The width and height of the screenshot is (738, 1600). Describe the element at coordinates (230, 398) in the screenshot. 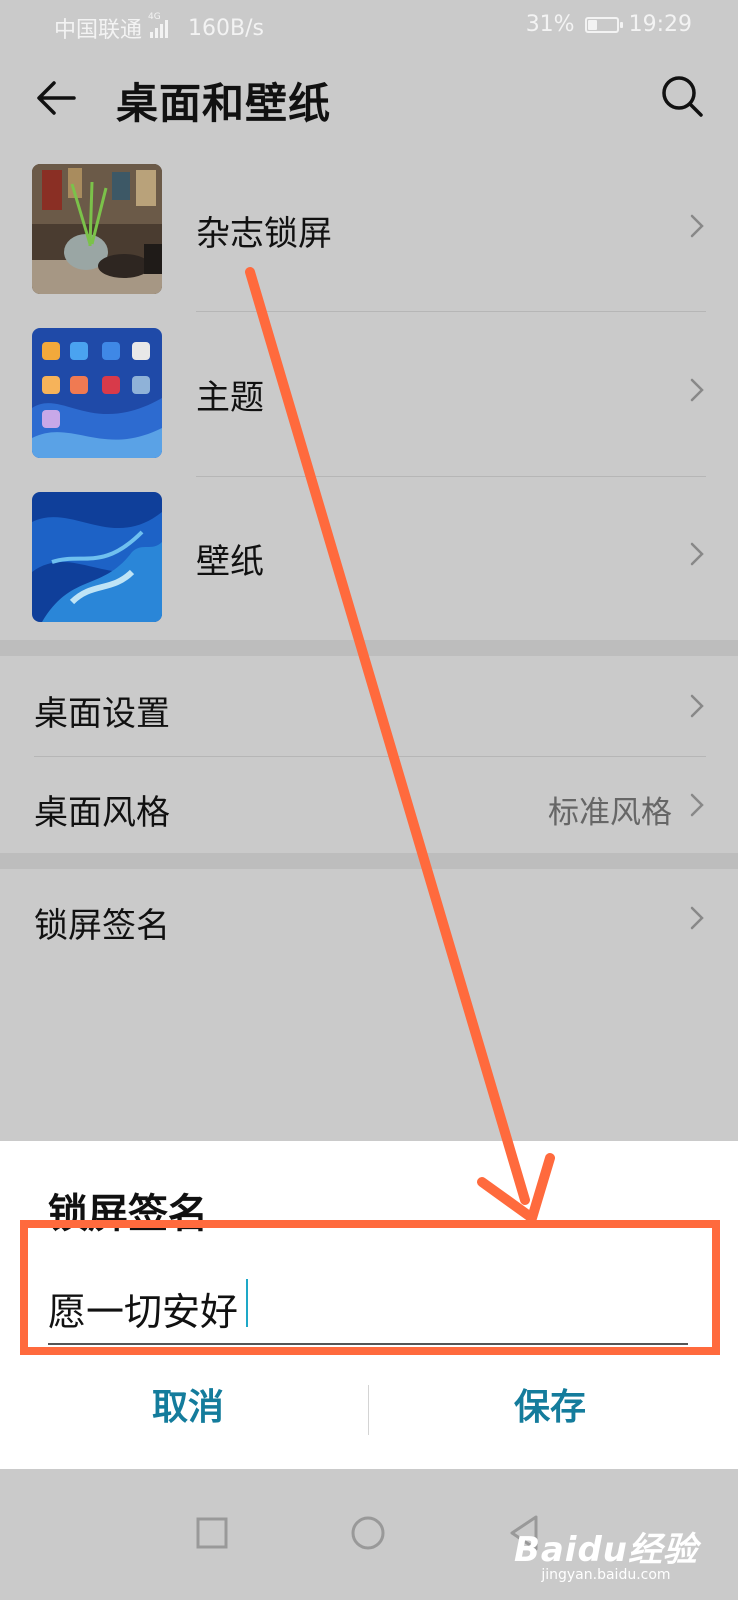

I see `list-item-label: 主题` at that location.